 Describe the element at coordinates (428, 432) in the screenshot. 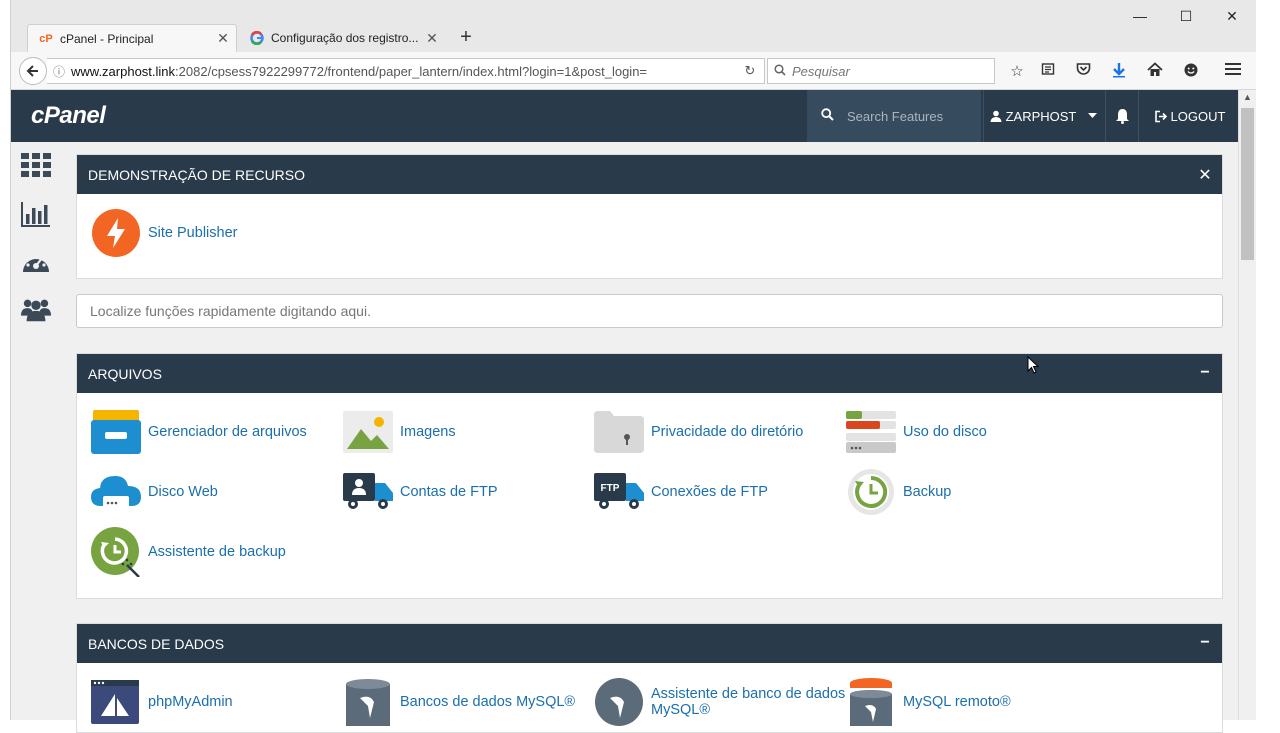

I see `feature-label: Imagens` at that location.